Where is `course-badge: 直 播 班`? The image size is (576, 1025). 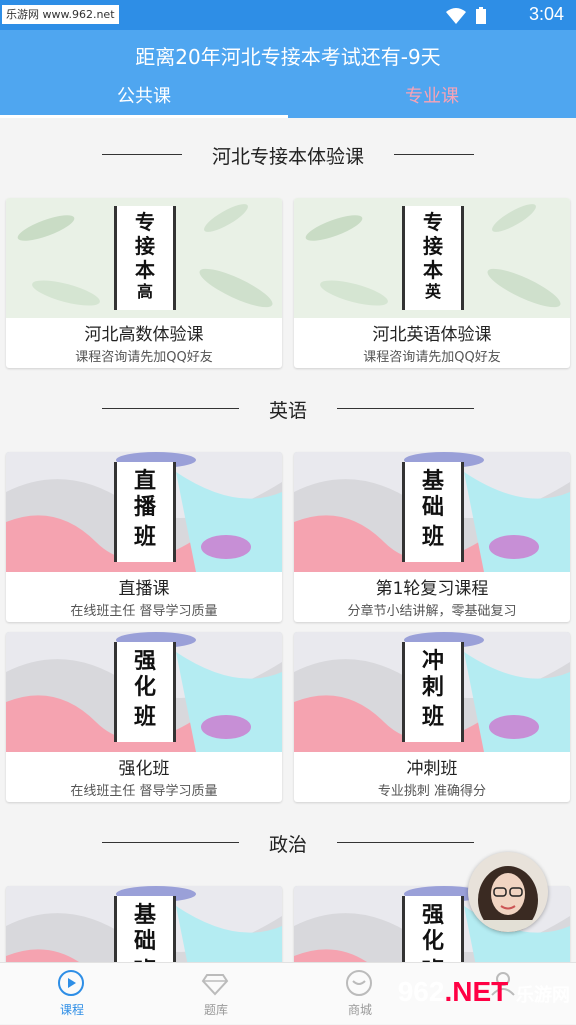
course-badge: 直 播 班 is located at coordinates (145, 512).